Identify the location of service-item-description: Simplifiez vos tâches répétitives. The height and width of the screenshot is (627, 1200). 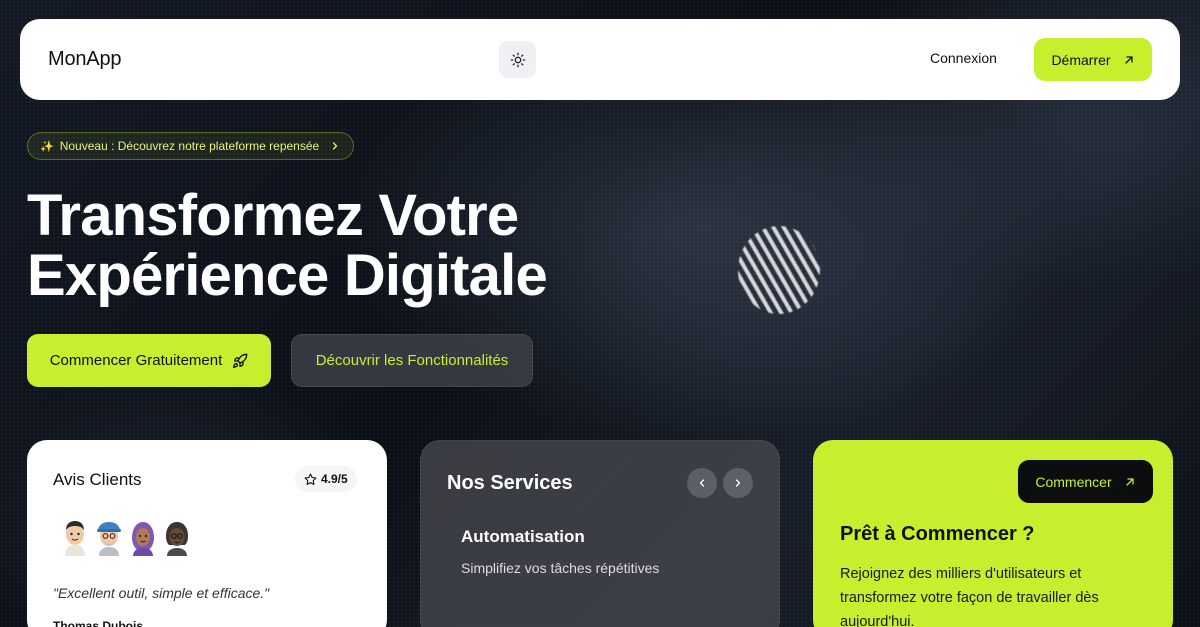
(560, 568).